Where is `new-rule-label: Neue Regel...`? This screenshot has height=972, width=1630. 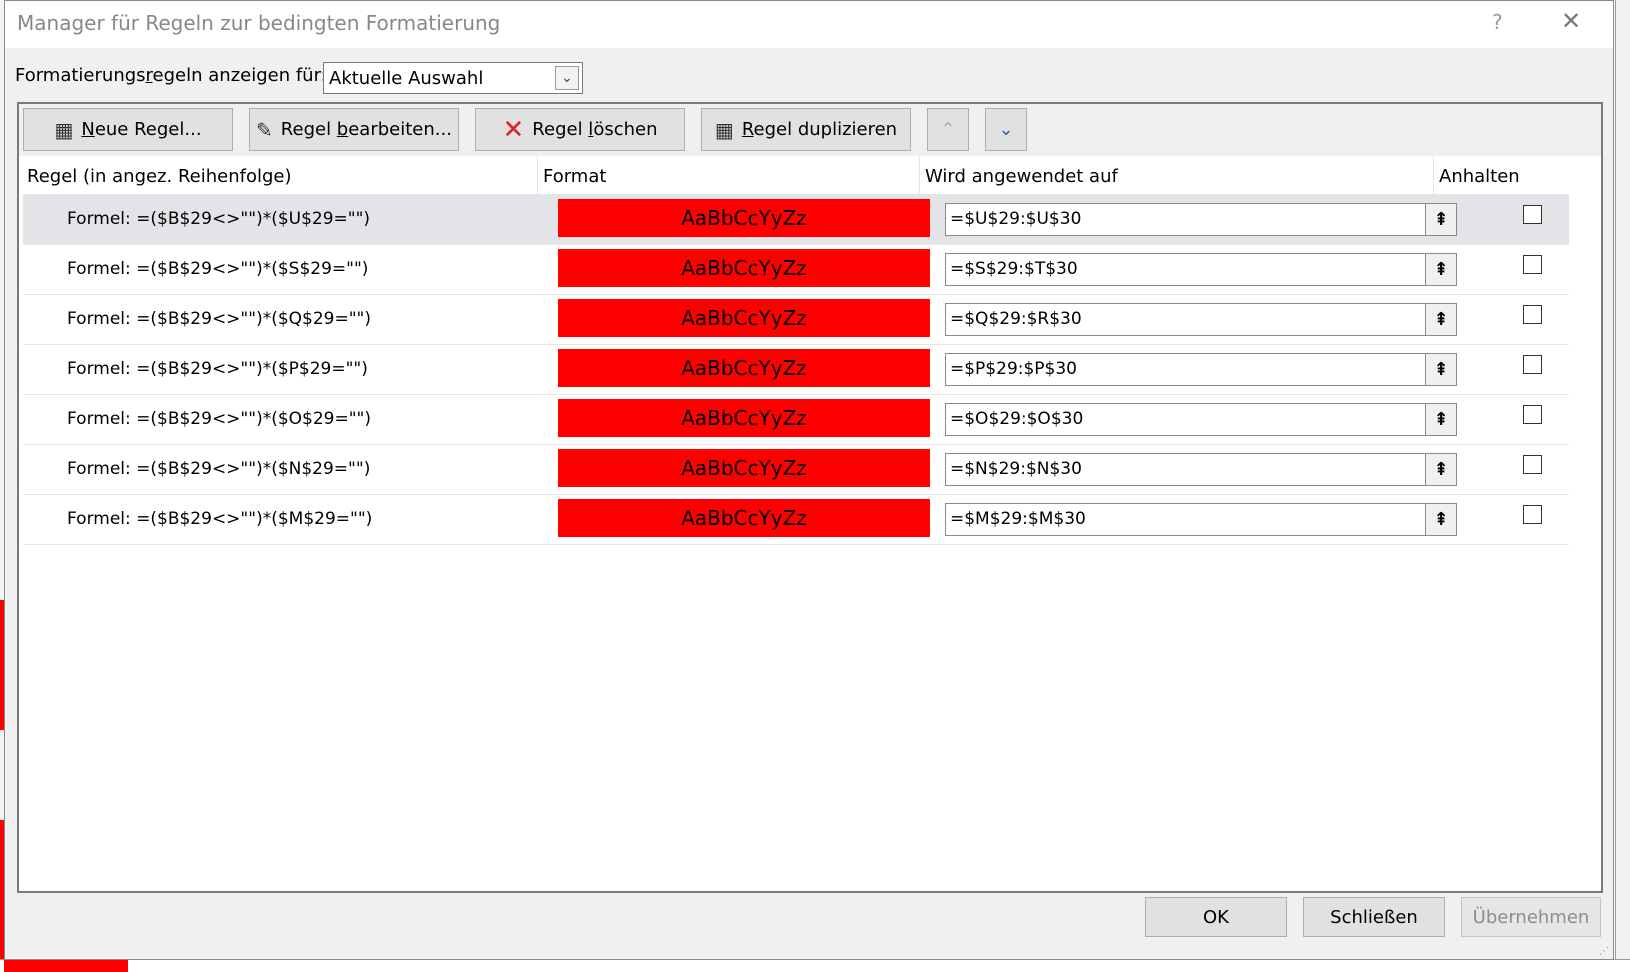 new-rule-label: Neue Regel... is located at coordinates (141, 129).